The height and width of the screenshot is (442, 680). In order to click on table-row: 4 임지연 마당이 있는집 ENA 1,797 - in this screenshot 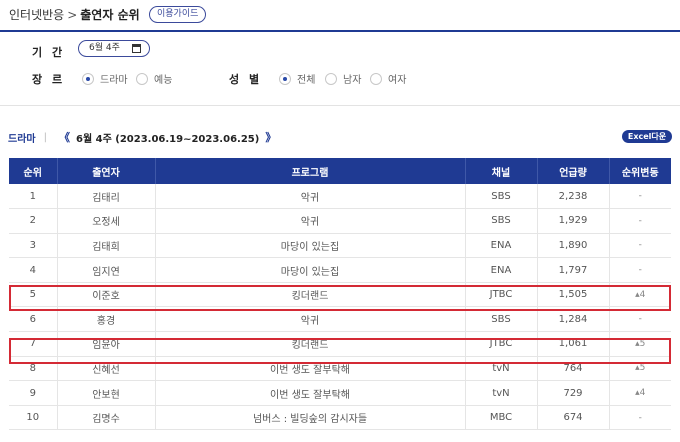, I will do `click(340, 270)`.